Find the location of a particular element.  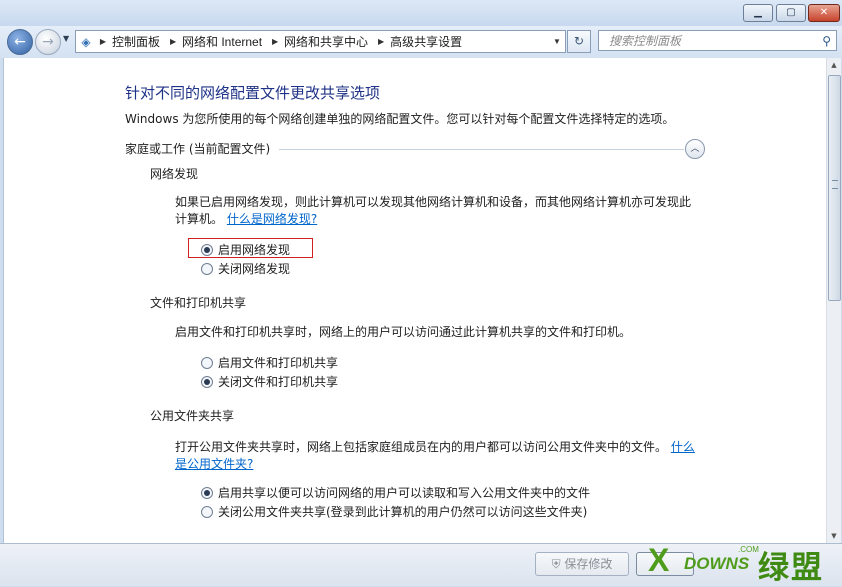

section-title-public-folder-sharing: 公用文件夹共享 is located at coordinates (192, 416).